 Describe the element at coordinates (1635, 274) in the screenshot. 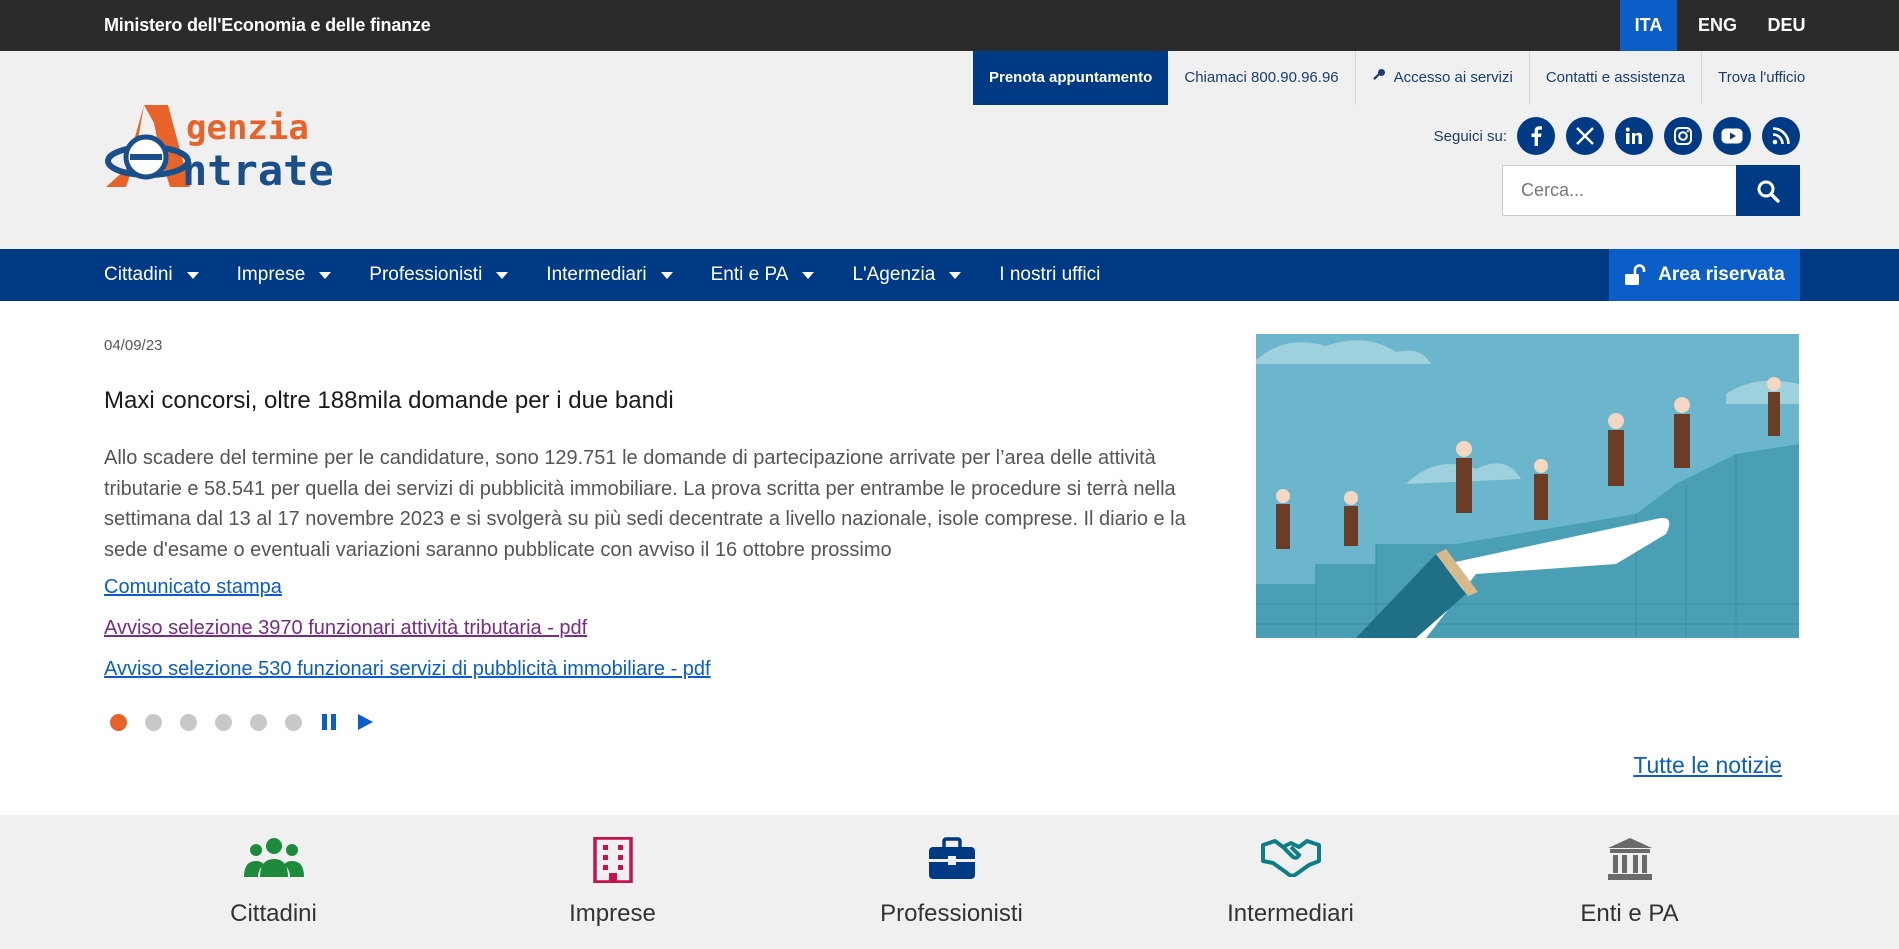

I see `unlock-icon` at that location.